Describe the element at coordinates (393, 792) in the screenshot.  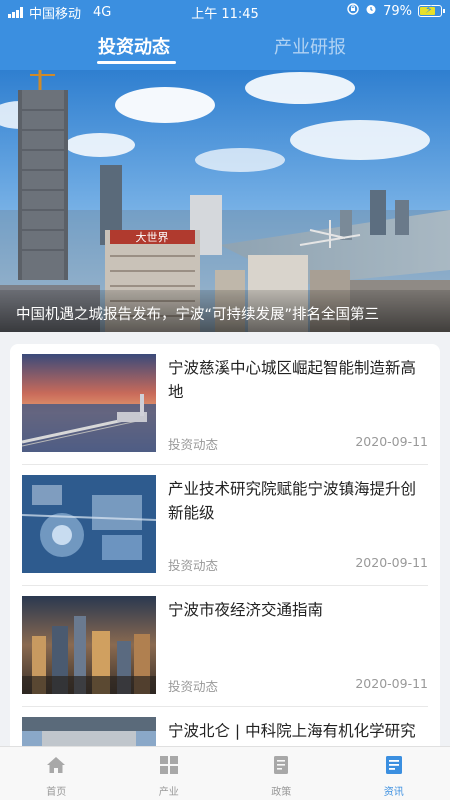
I see `tabbar-label: 资讯` at that location.